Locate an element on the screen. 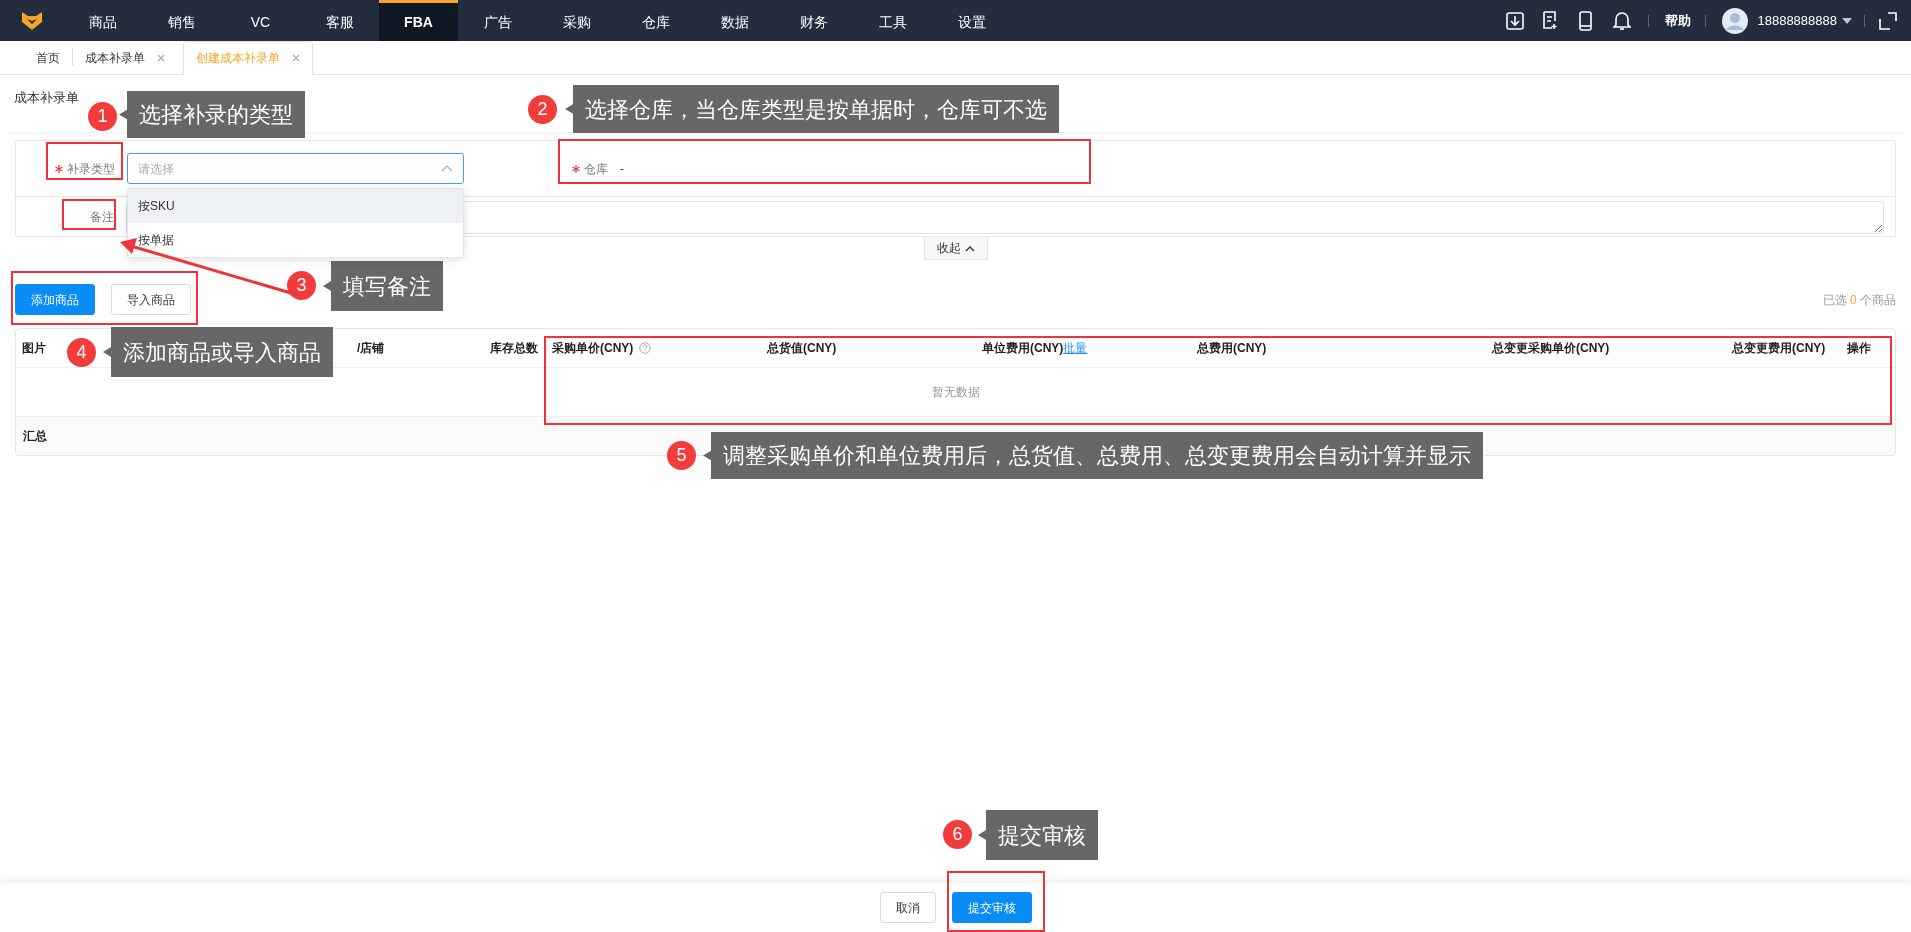  nav-tab: 仓库 is located at coordinates (655, 20).